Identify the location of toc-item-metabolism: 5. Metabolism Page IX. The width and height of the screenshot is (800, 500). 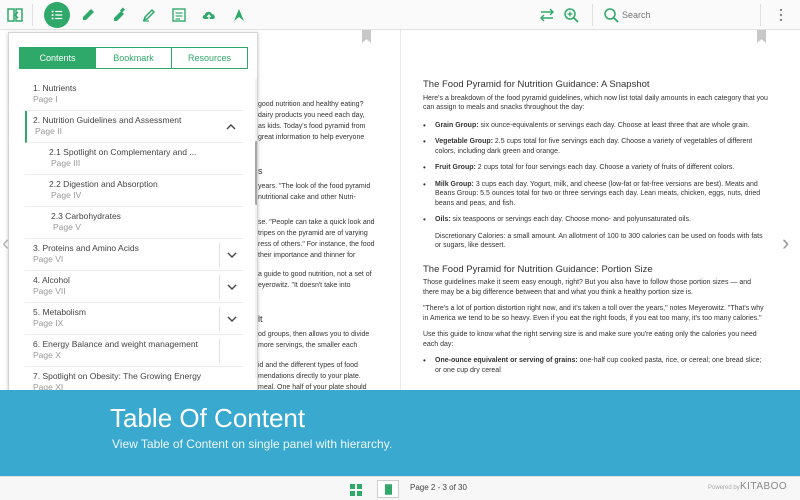
(134, 319).